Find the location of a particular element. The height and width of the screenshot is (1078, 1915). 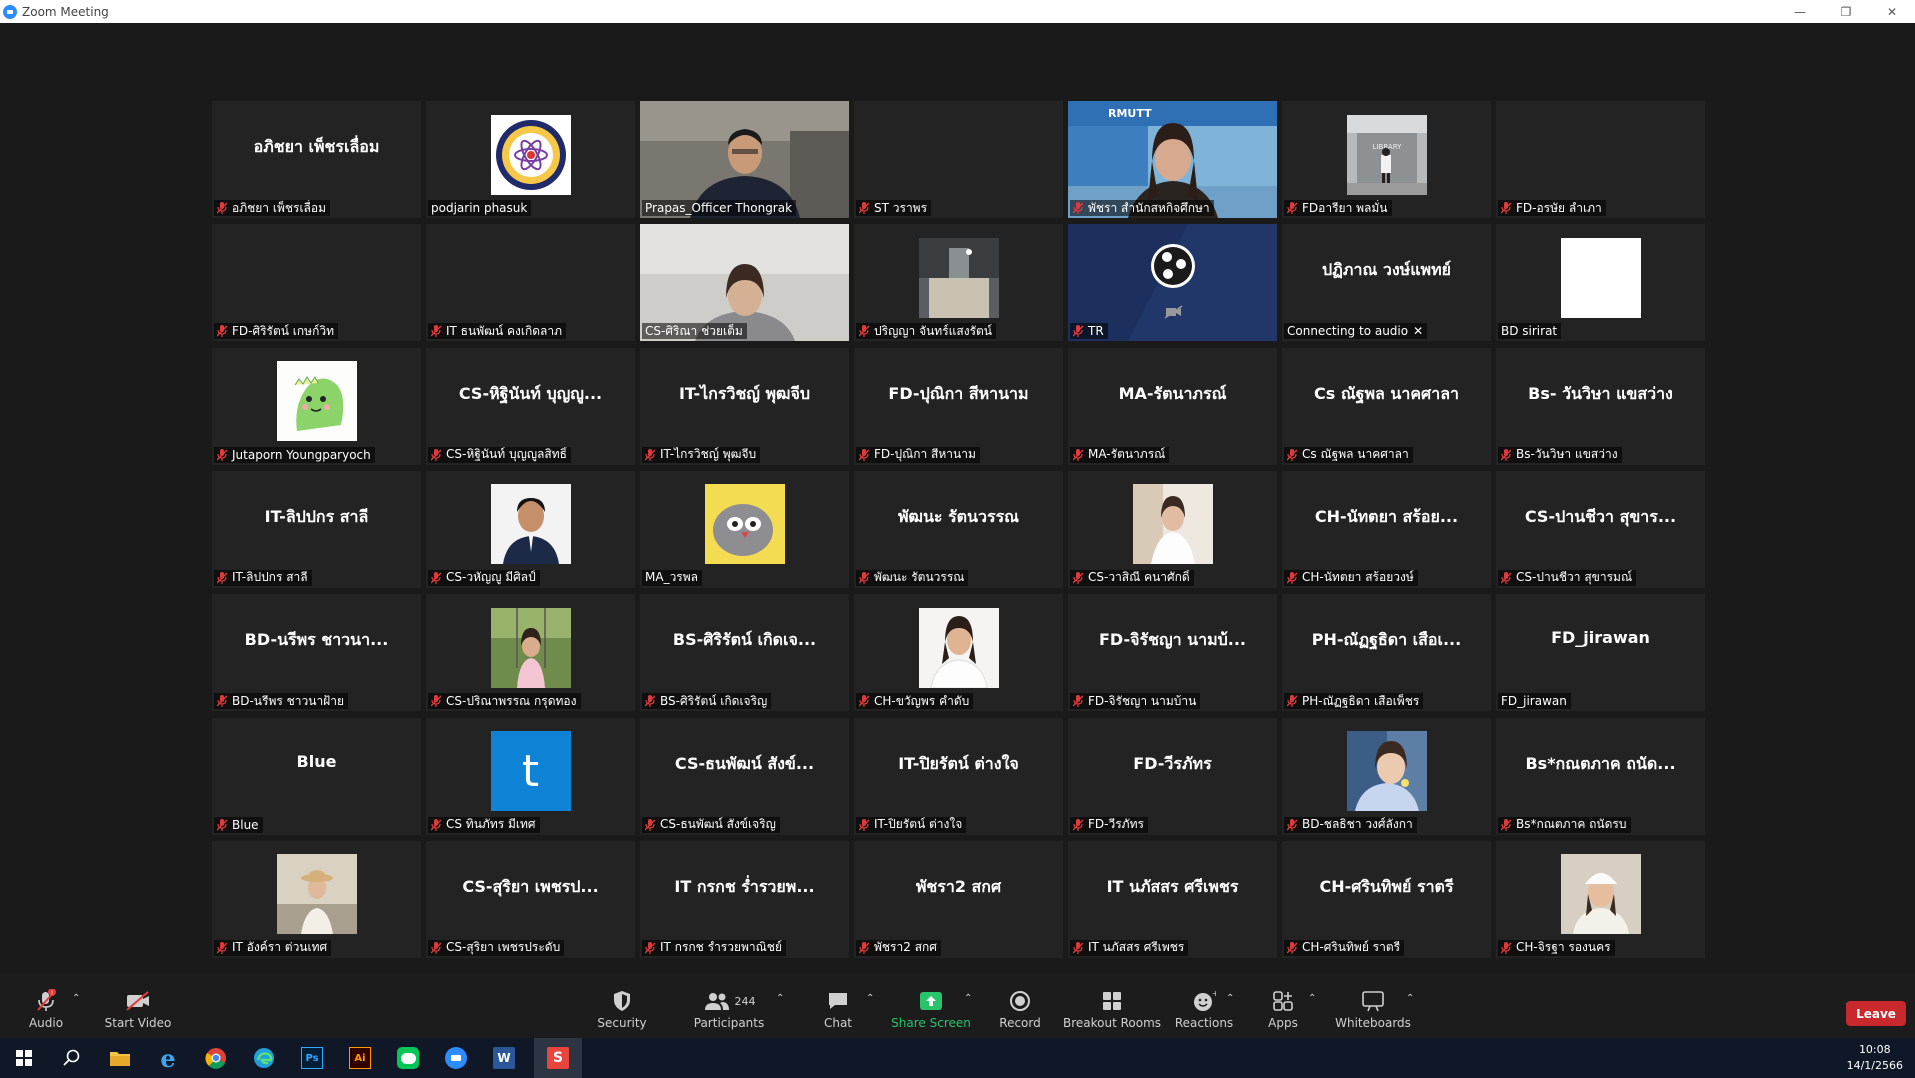

leave-button: Leave is located at coordinates (1876, 1013).